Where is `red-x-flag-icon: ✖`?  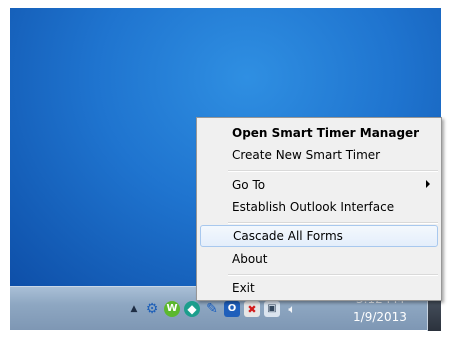
red-x-flag-icon: ✖ is located at coordinates (252, 309).